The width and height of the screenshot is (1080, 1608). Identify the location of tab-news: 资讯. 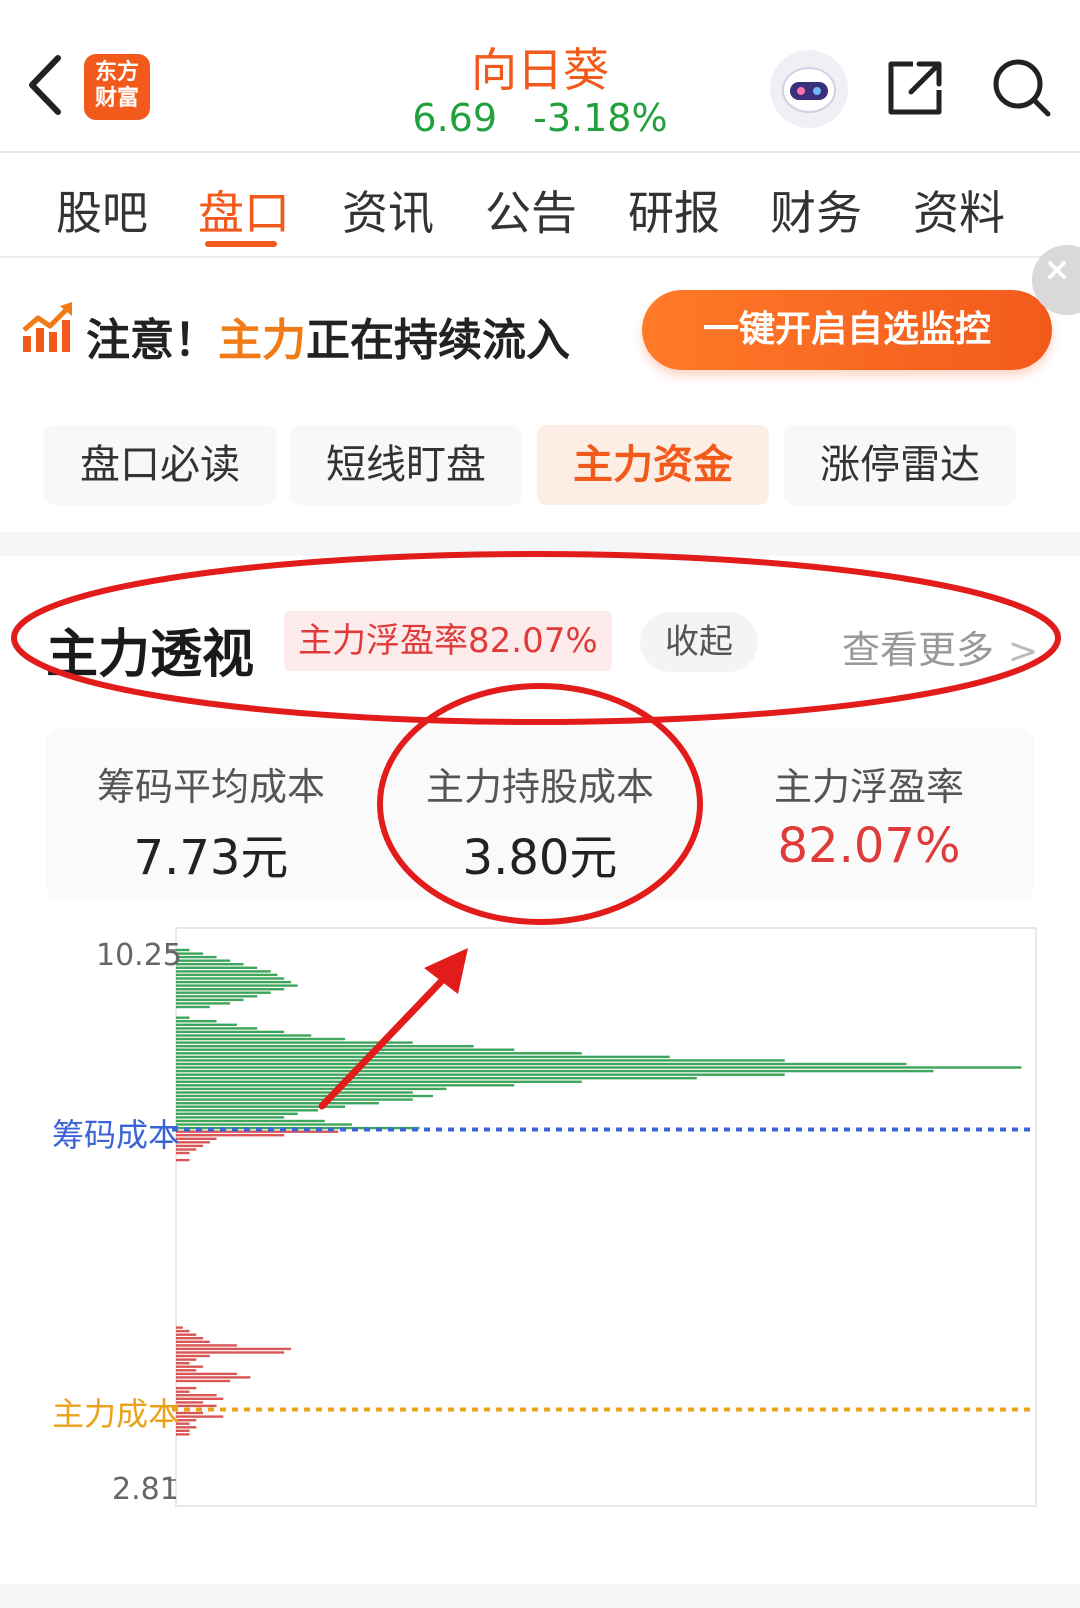
(388, 210).